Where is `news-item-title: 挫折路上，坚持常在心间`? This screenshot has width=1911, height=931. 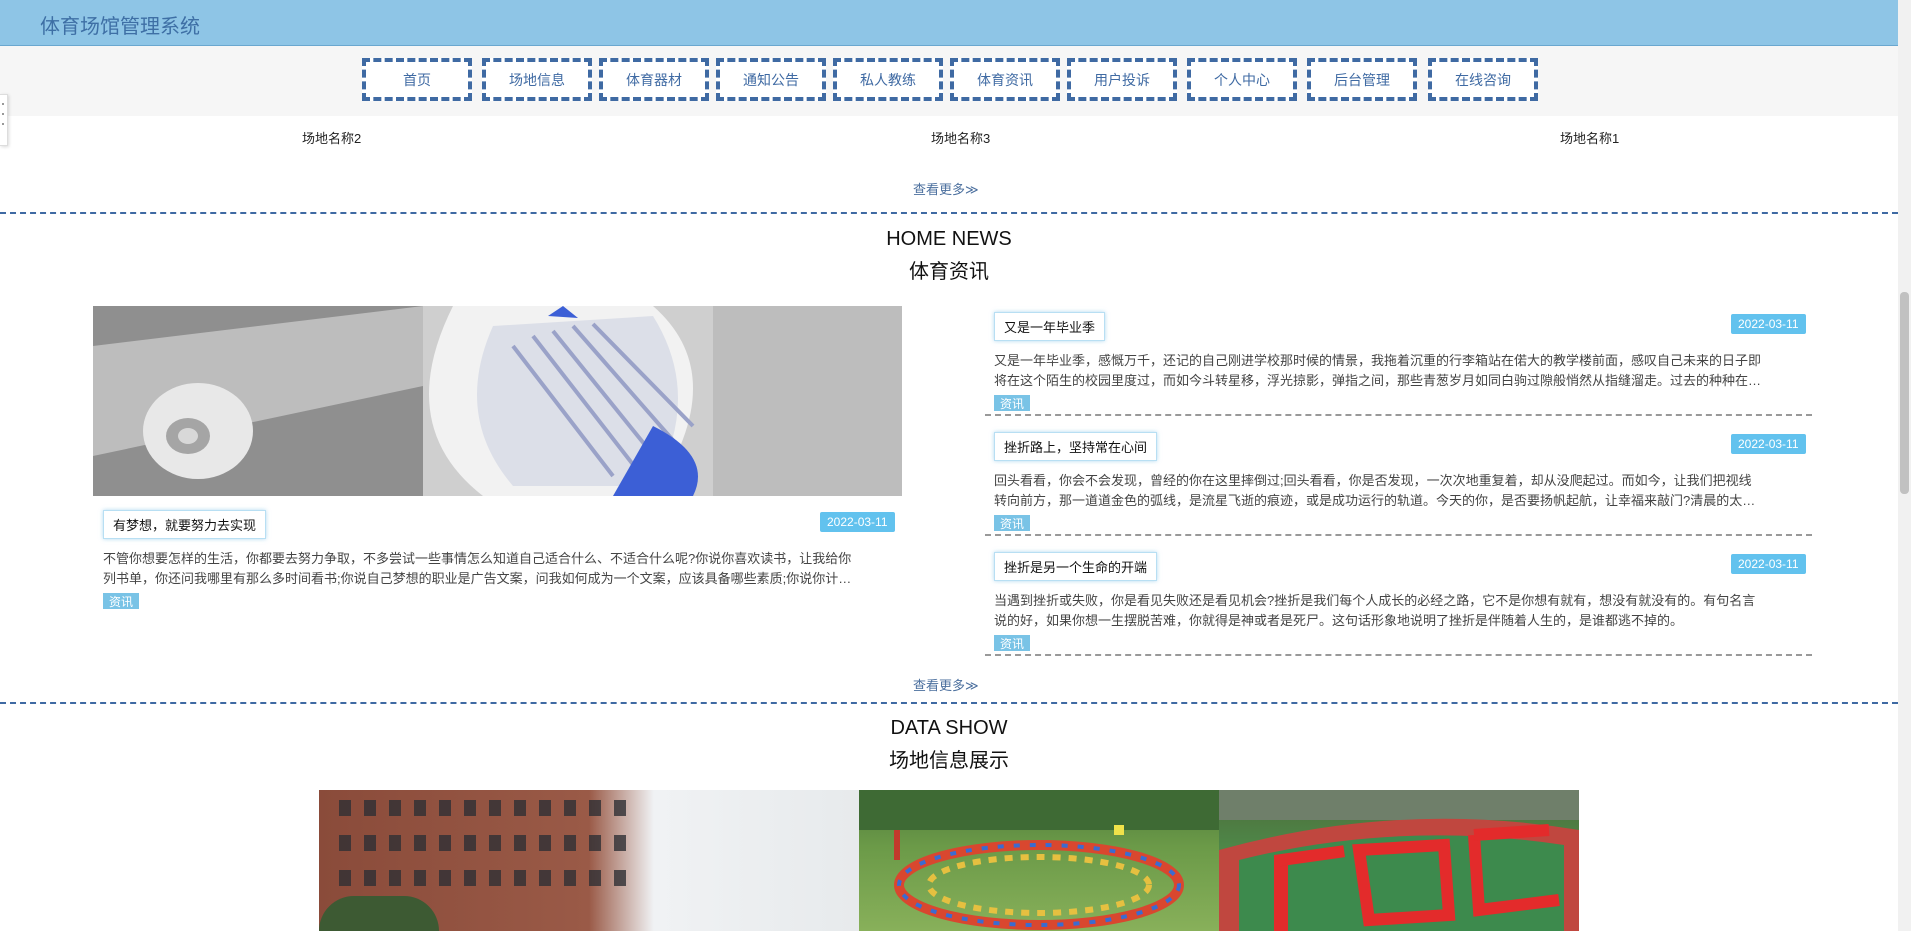 news-item-title: 挫折路上，坚持常在心间 is located at coordinates (1076, 446).